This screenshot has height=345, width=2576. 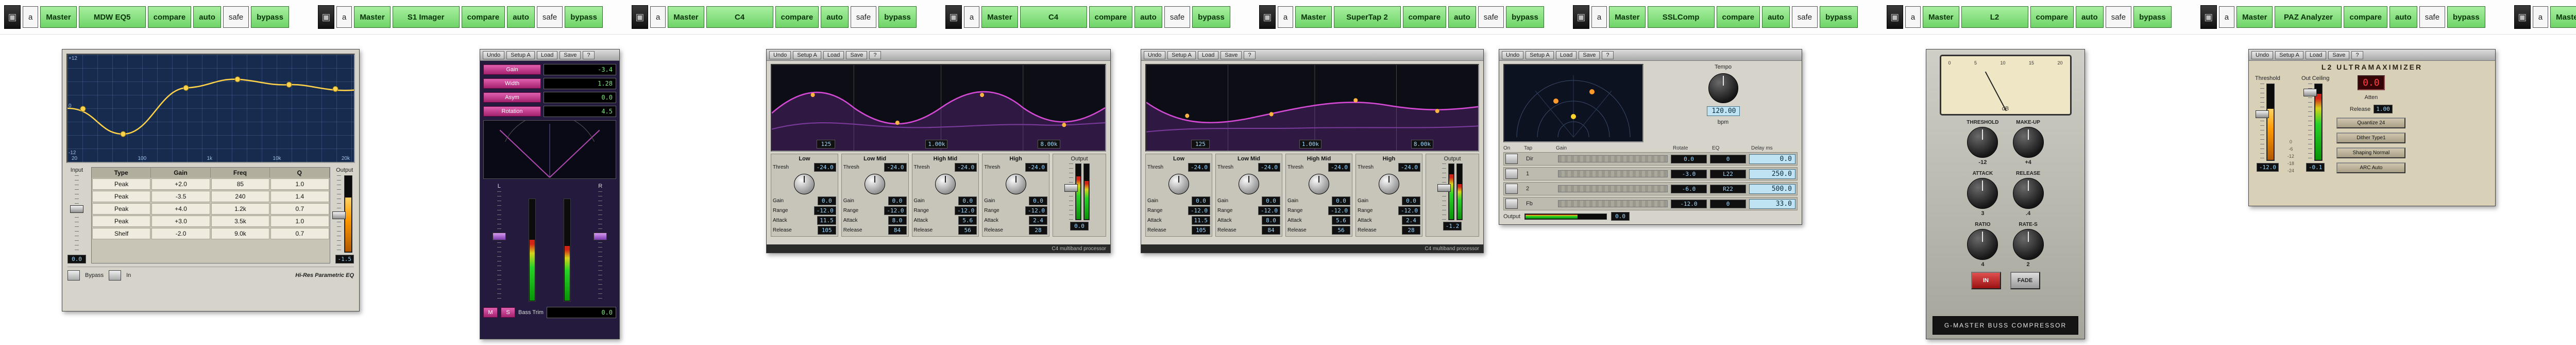 What do you see at coordinates (1772, 204) in the screenshot?
I see `tap-time-display: 33.0` at bounding box center [1772, 204].